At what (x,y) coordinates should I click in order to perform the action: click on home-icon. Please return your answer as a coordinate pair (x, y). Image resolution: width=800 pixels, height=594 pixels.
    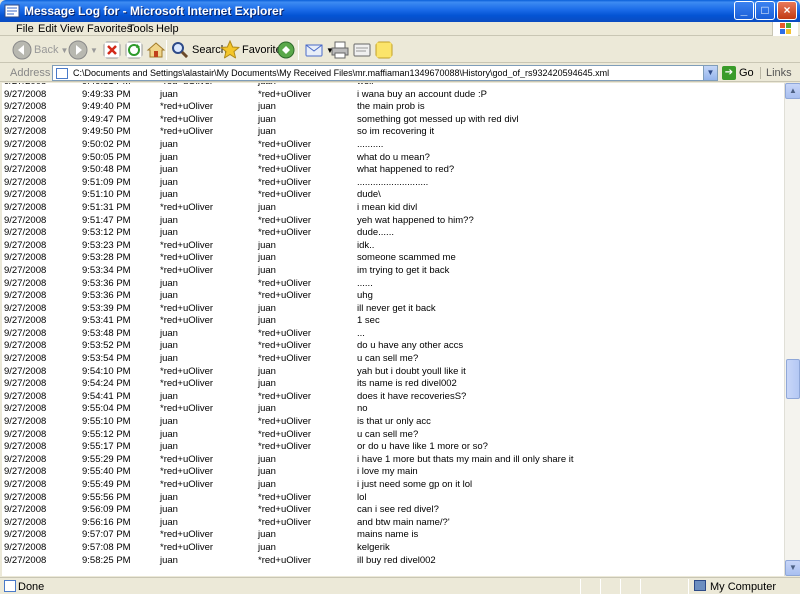
    Looking at the image, I should click on (156, 50).